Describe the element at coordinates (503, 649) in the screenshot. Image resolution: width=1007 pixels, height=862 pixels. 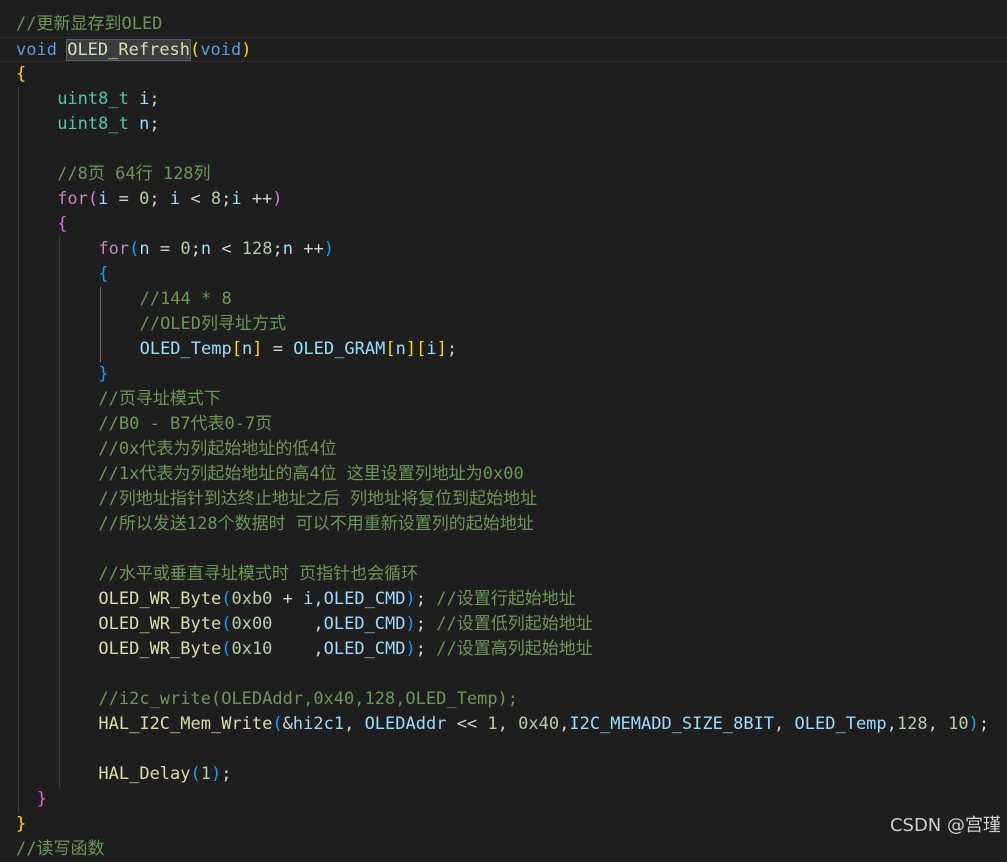
I see `code-line: OLED_WR_Byte(0x10 ,OLED_CMD); //设置高列起始地址` at that location.